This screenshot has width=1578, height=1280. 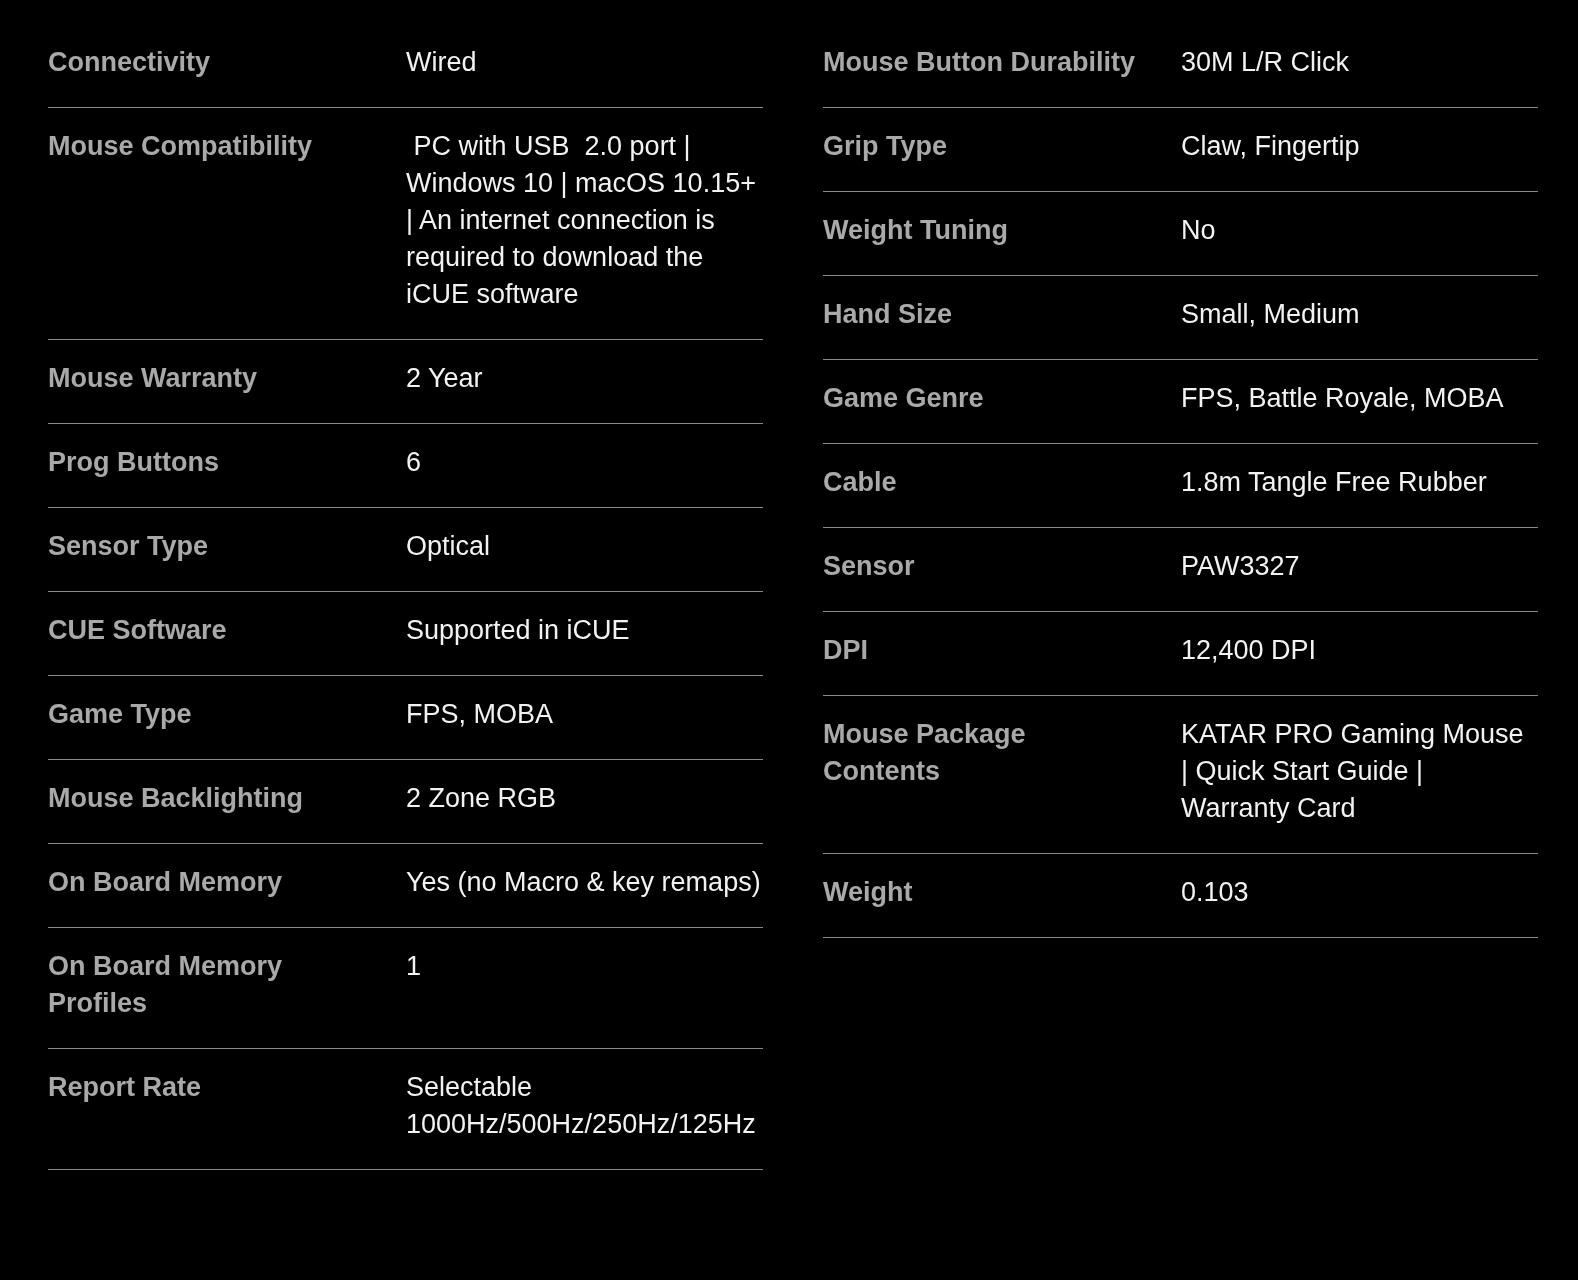 I want to click on spec-label: Weight, so click(x=868, y=892).